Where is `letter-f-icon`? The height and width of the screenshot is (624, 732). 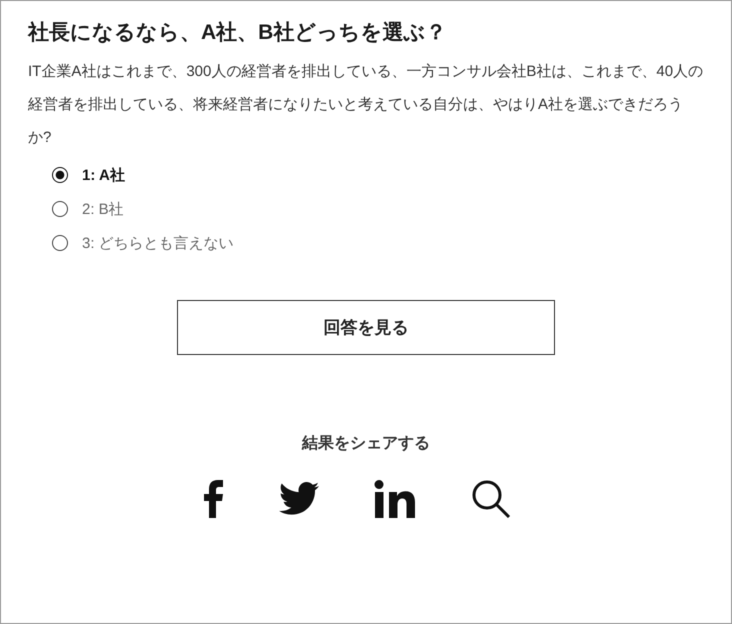 letter-f-icon is located at coordinates (213, 499).